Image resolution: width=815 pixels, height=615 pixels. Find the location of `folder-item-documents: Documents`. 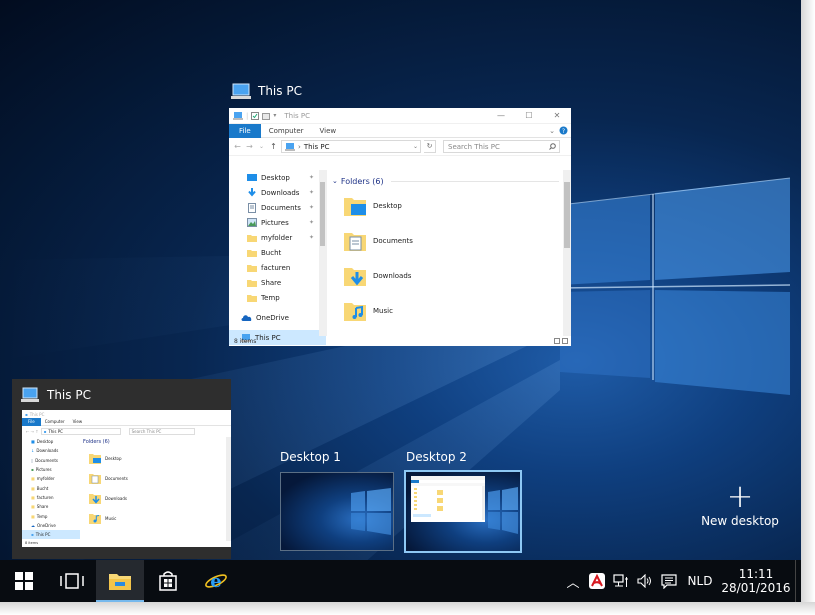

folder-item-documents: Documents is located at coordinates (449, 240).